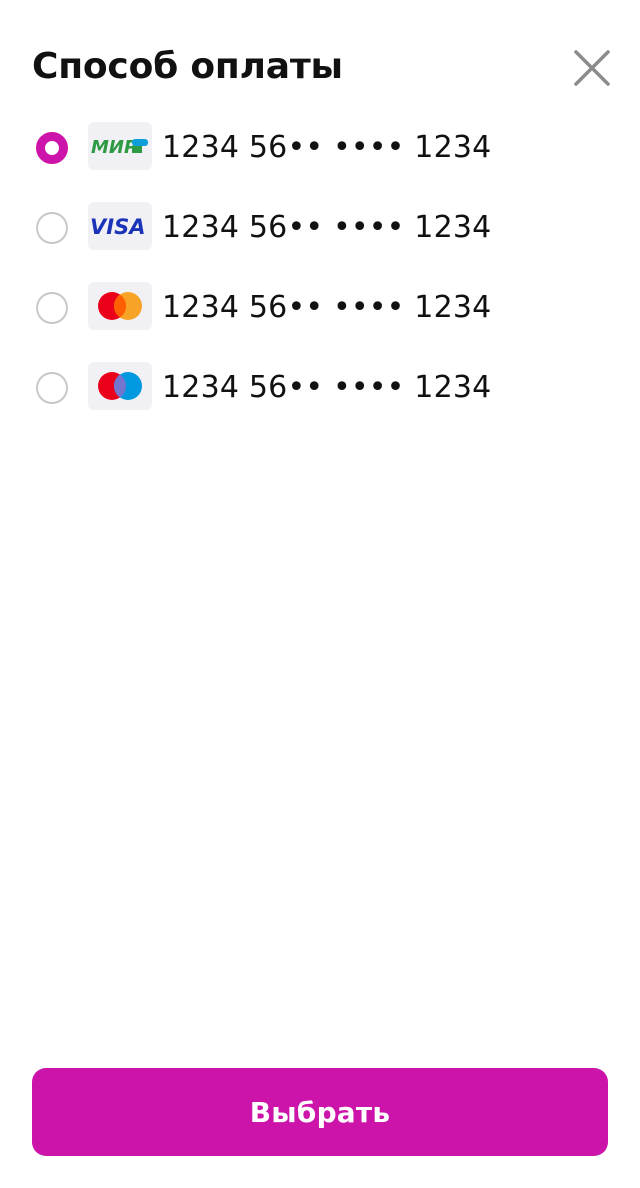 This screenshot has height=1188, width=640. I want to click on header: Способ оплаты, so click(324, 70).